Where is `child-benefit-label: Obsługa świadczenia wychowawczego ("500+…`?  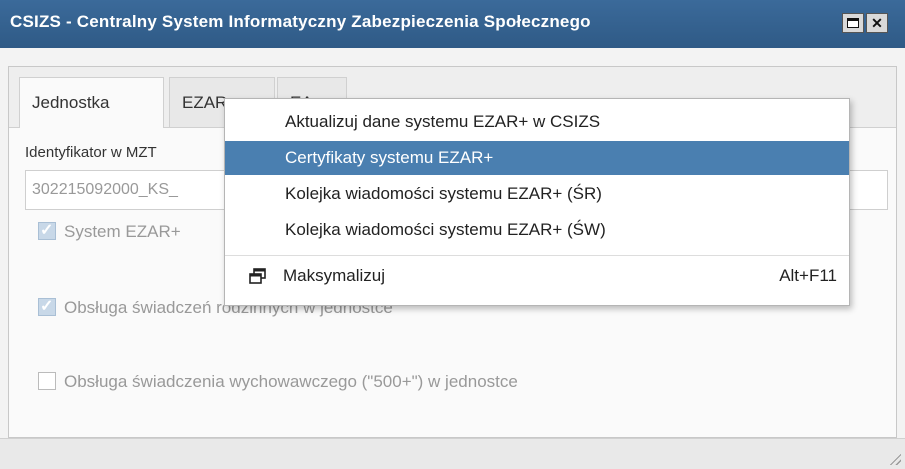
child-benefit-label: Obsługa świadczenia wychowawczego ("500+… is located at coordinates (291, 381).